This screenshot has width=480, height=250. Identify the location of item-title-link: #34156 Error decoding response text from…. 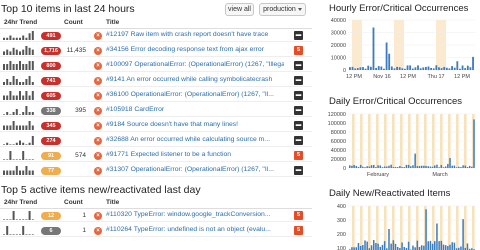
(195, 49).